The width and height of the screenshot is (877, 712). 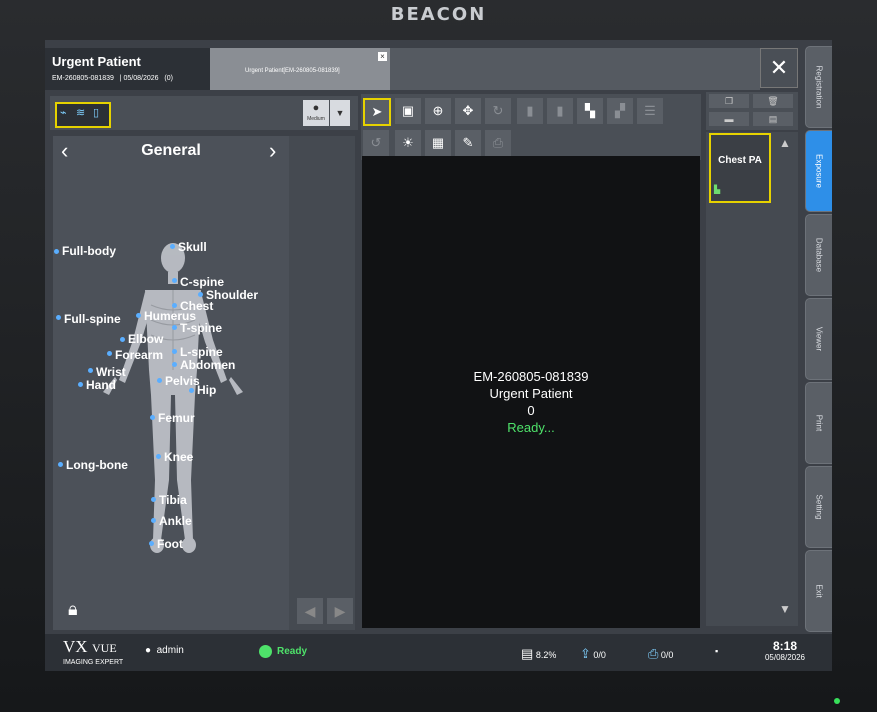 I want to click on user-info: ● admin, so click(x=164, y=650).